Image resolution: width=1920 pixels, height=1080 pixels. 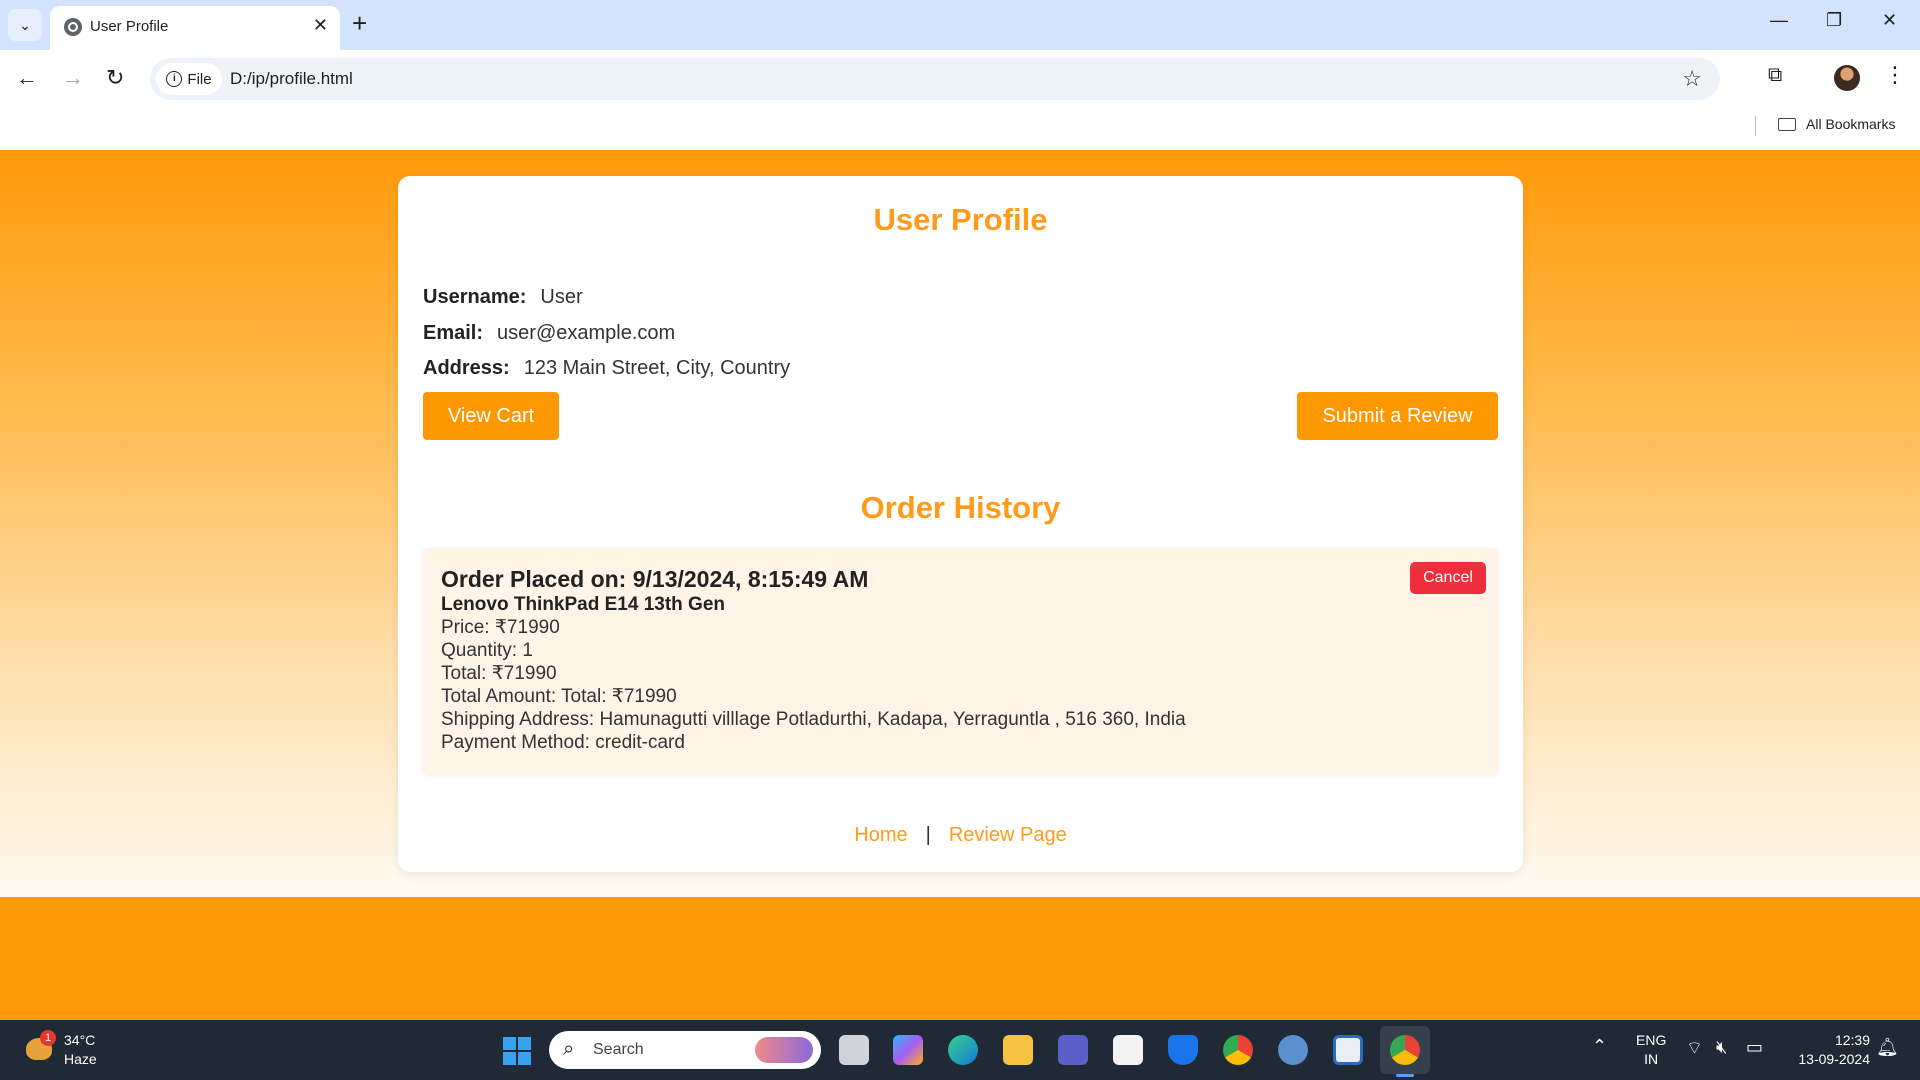 I want to click on star-icon: ☆, so click(x=1692, y=79).